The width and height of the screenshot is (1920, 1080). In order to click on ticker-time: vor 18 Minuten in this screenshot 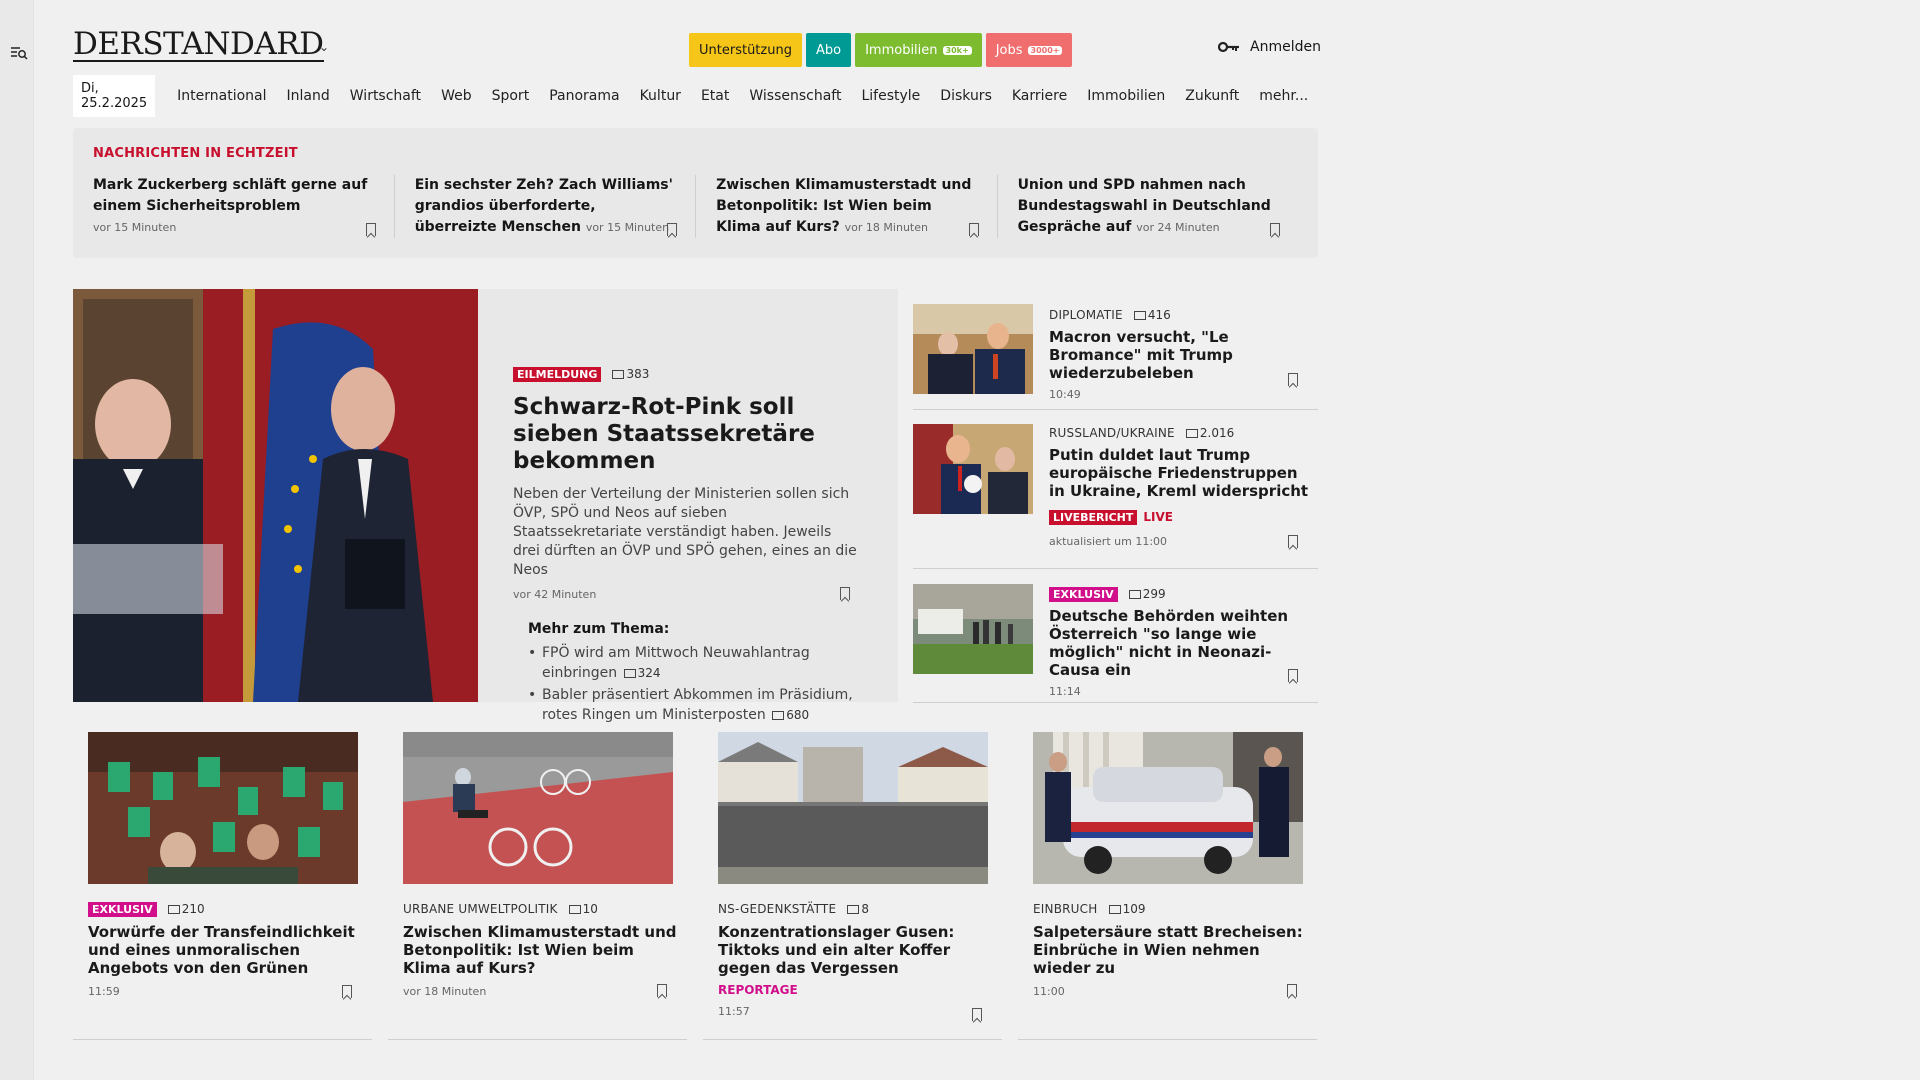, I will do `click(886, 227)`.